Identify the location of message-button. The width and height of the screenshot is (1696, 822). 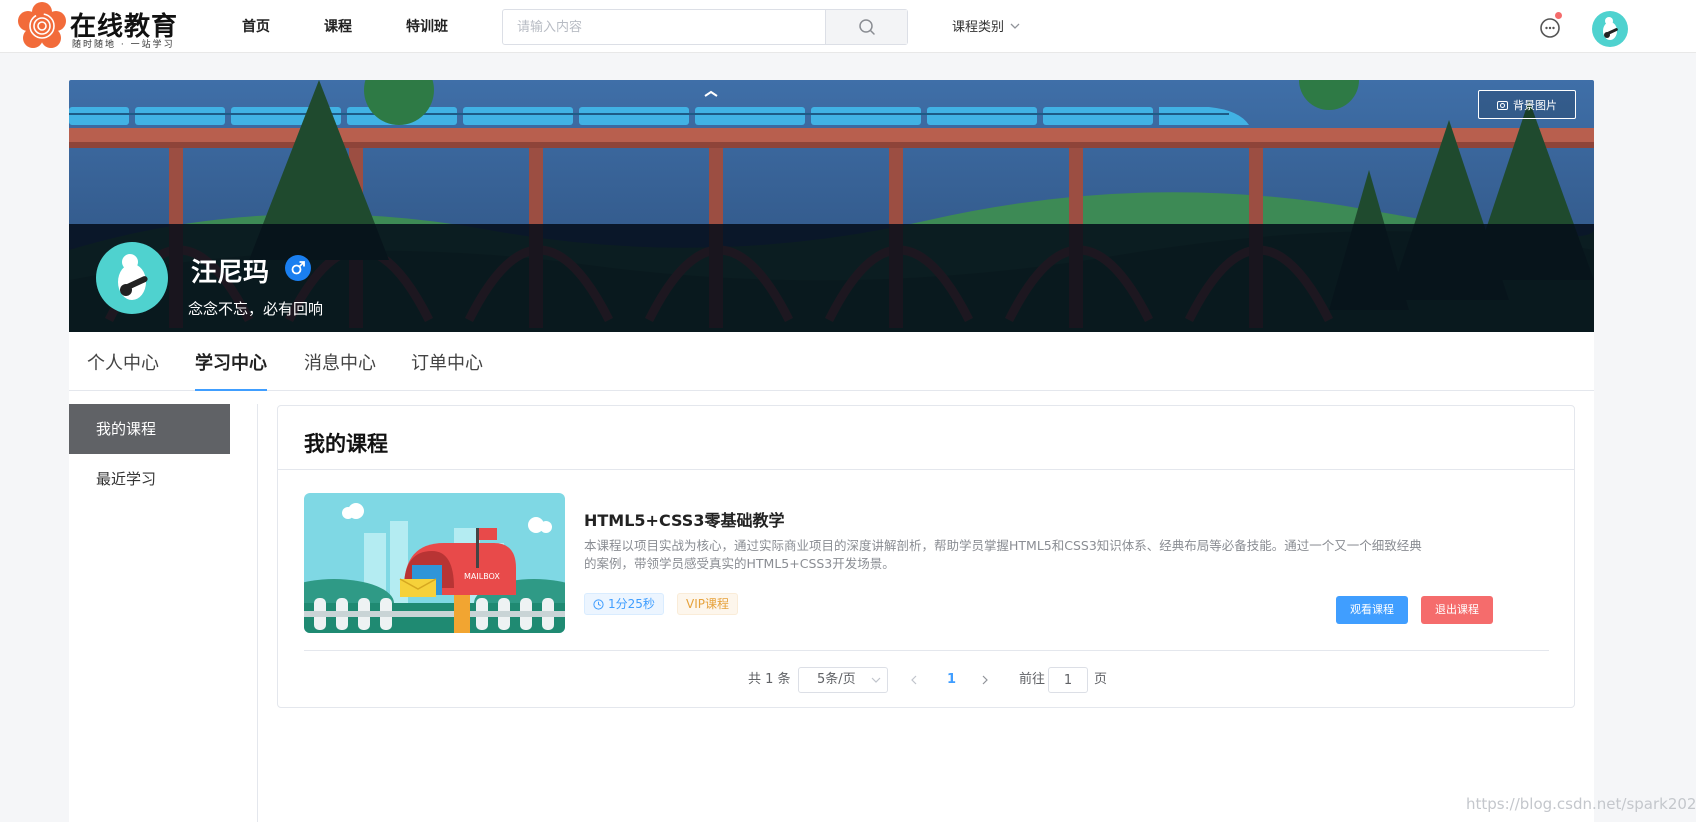
(1550, 26).